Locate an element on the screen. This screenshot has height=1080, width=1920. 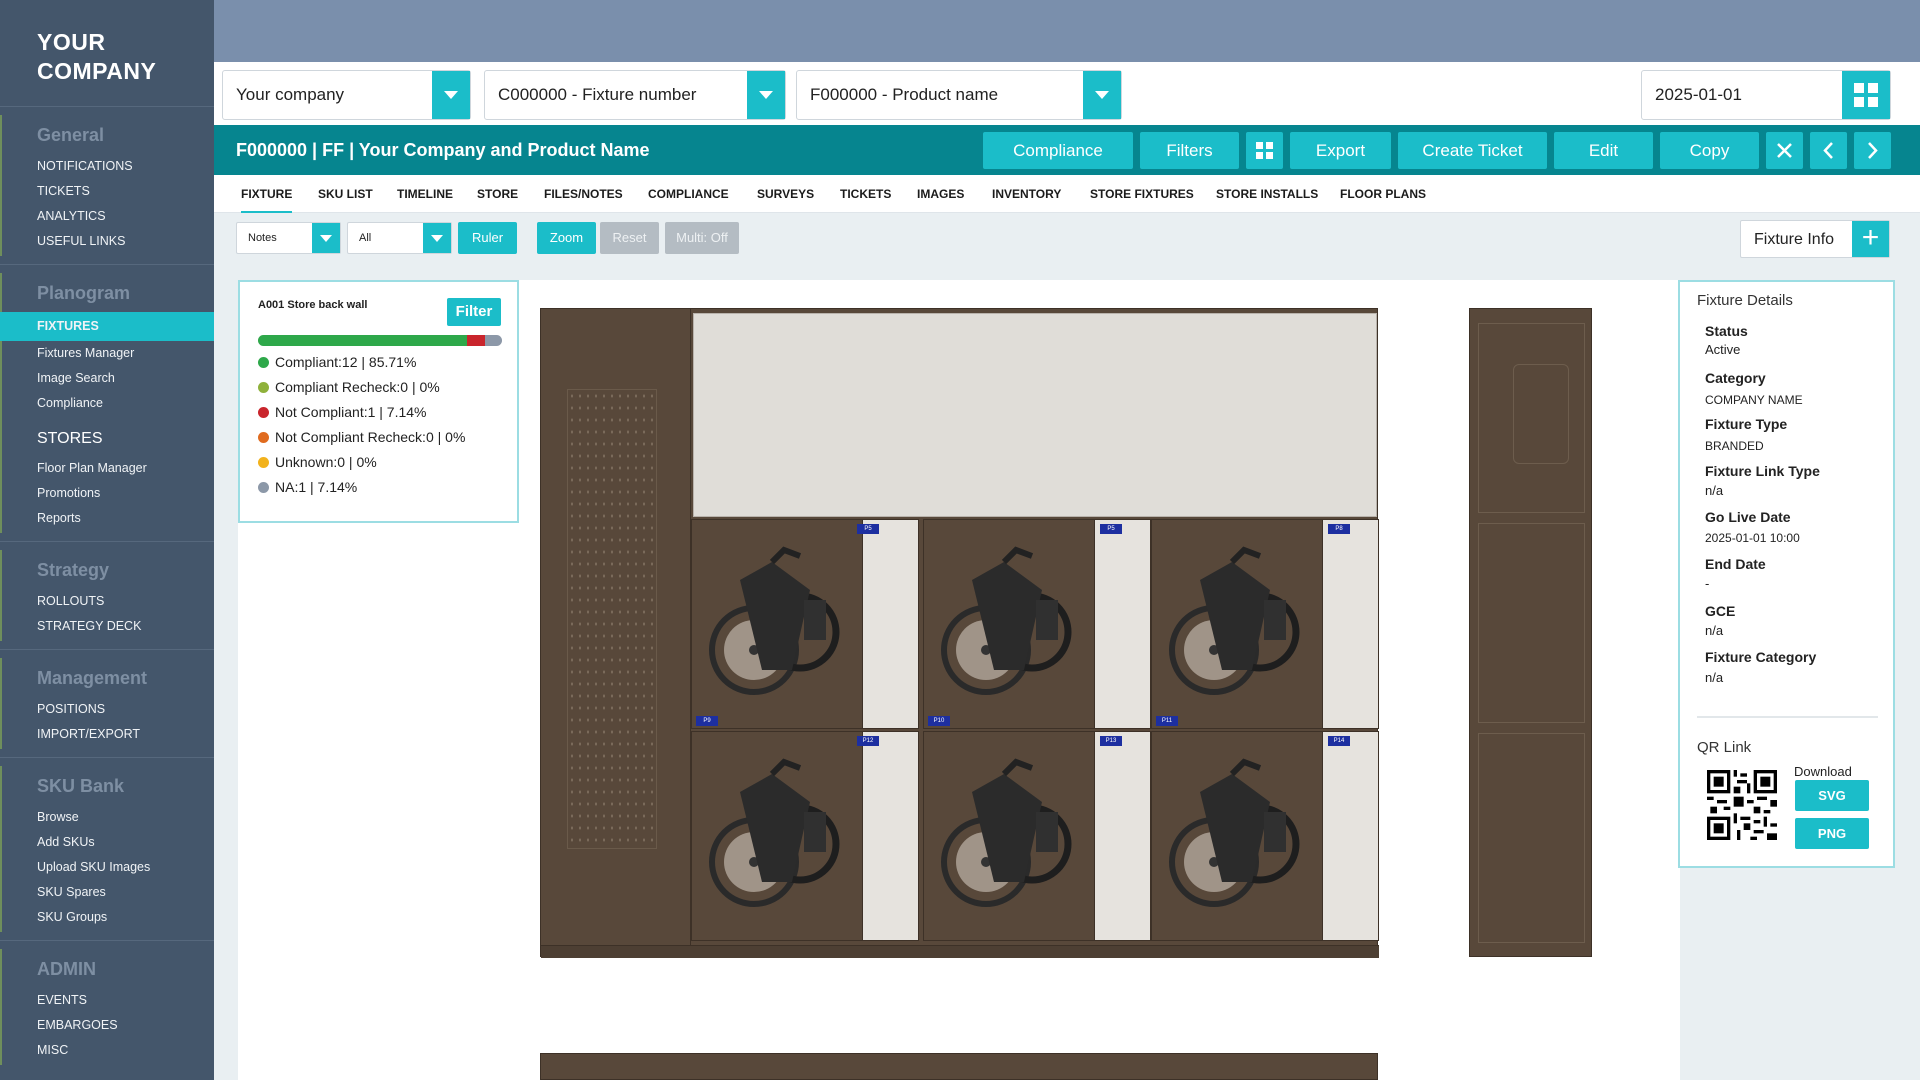
sidebar-heading-stores: STORES is located at coordinates (107, 436).